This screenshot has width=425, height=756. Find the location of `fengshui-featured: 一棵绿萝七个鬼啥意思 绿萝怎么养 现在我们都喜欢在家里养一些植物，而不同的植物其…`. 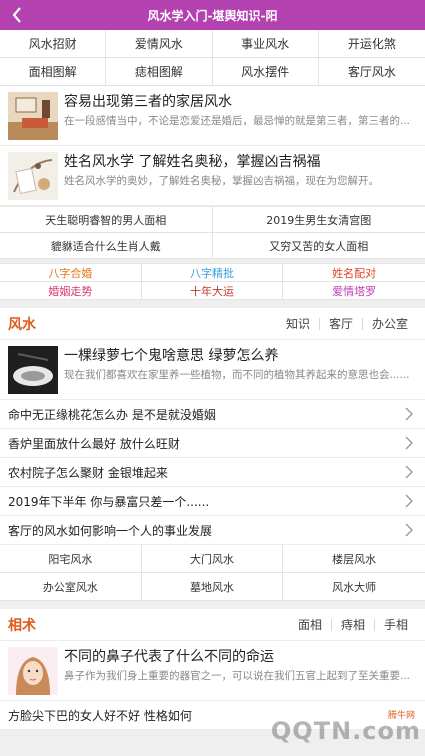

fengshui-featured: 一棵绿萝七个鬼啥意思 绿萝怎么养 现在我们都喜欢在家里养一些植物，而不同的植物其… is located at coordinates (212, 370).